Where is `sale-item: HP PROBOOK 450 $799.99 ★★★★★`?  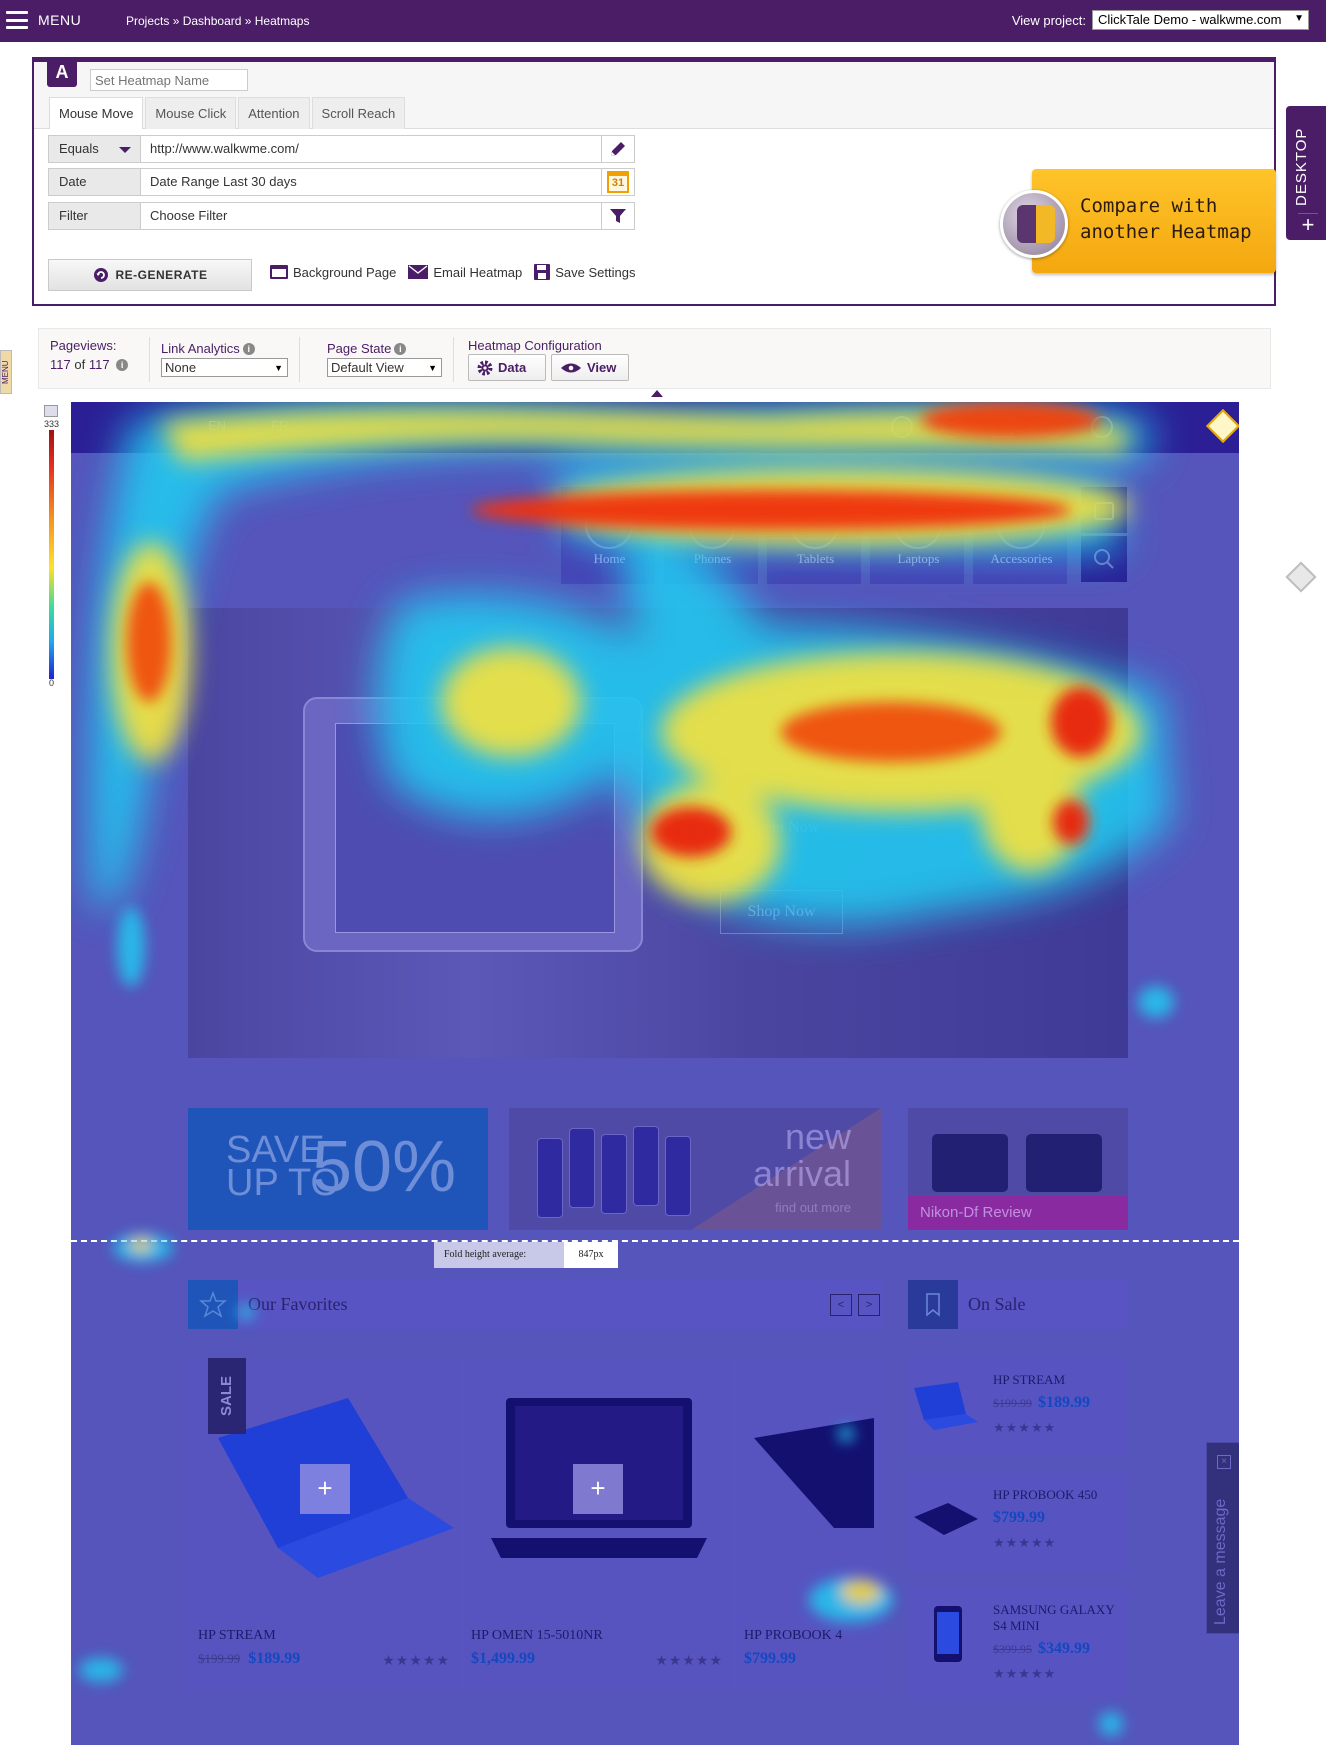 sale-item: HP PROBOOK 450 $799.99 ★★★★★ is located at coordinates (1018, 1522).